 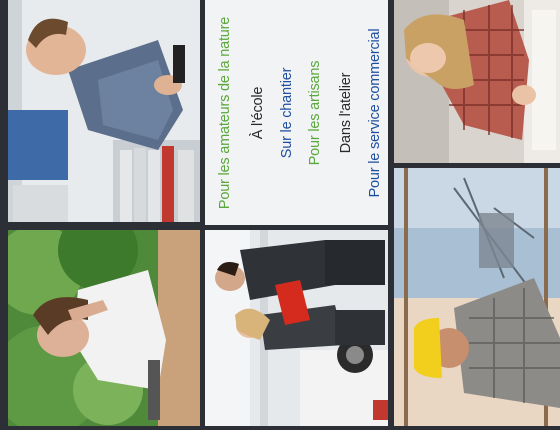 What do you see at coordinates (296, 328) in the screenshot?
I see `photo-two-people-car` at bounding box center [296, 328].